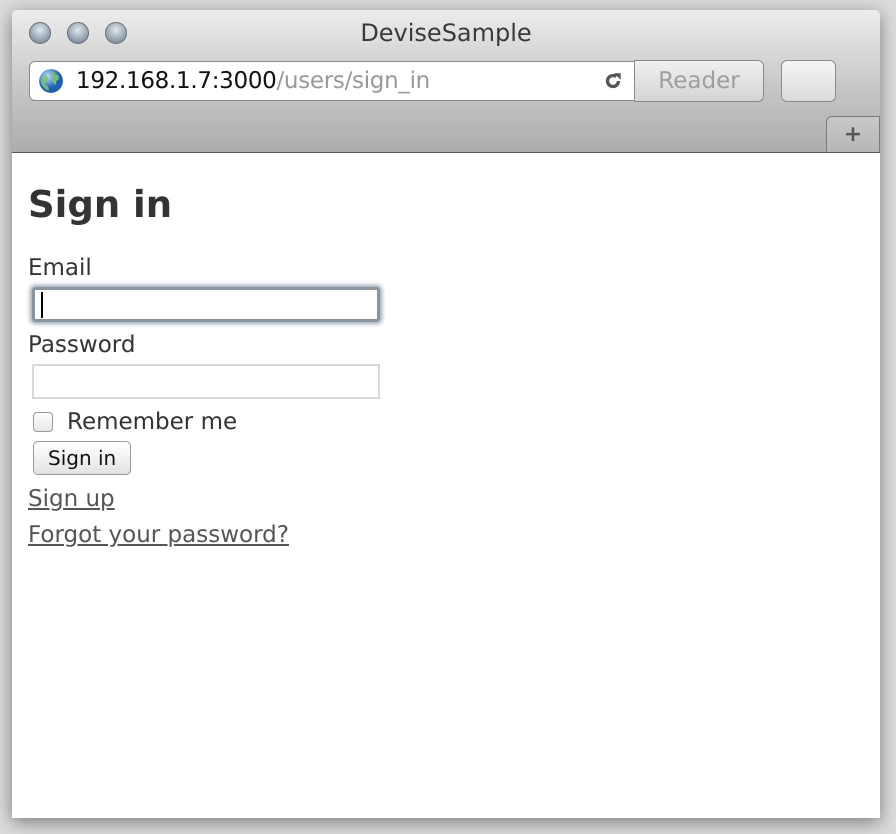 The height and width of the screenshot is (834, 896). Describe the element at coordinates (51, 81) in the screenshot. I see `globe-icon` at that location.